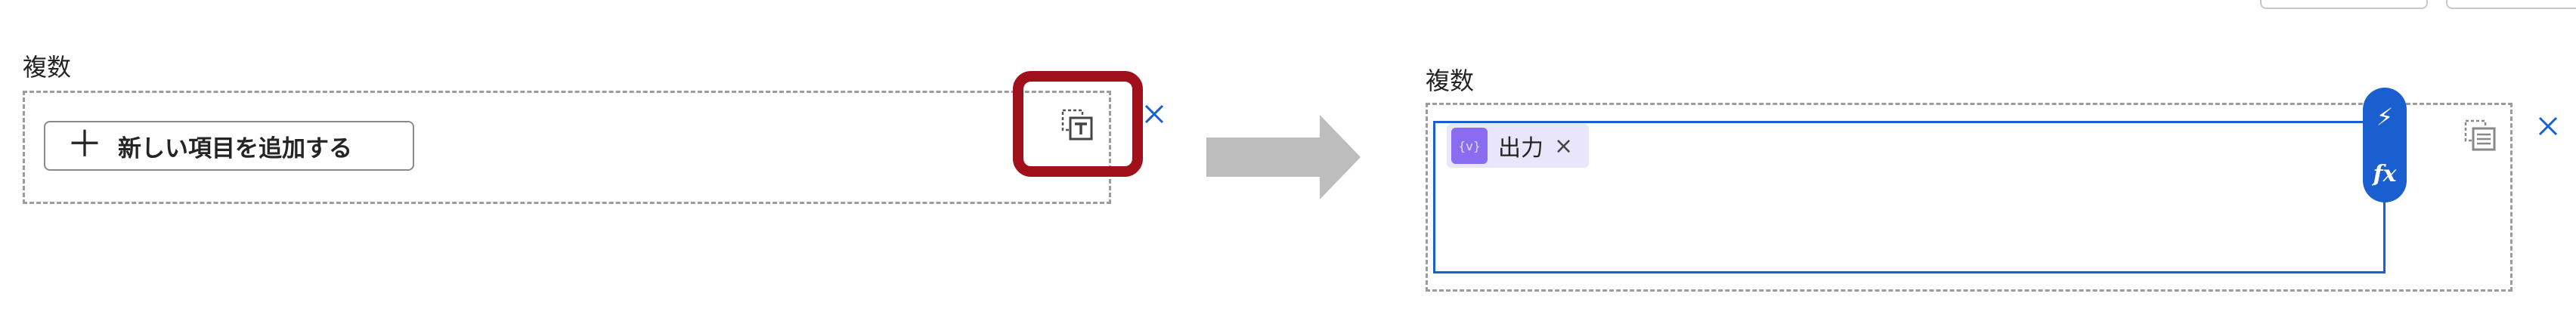 Image resolution: width=2576 pixels, height=309 pixels. I want to click on close-icon-left, so click(1154, 114).